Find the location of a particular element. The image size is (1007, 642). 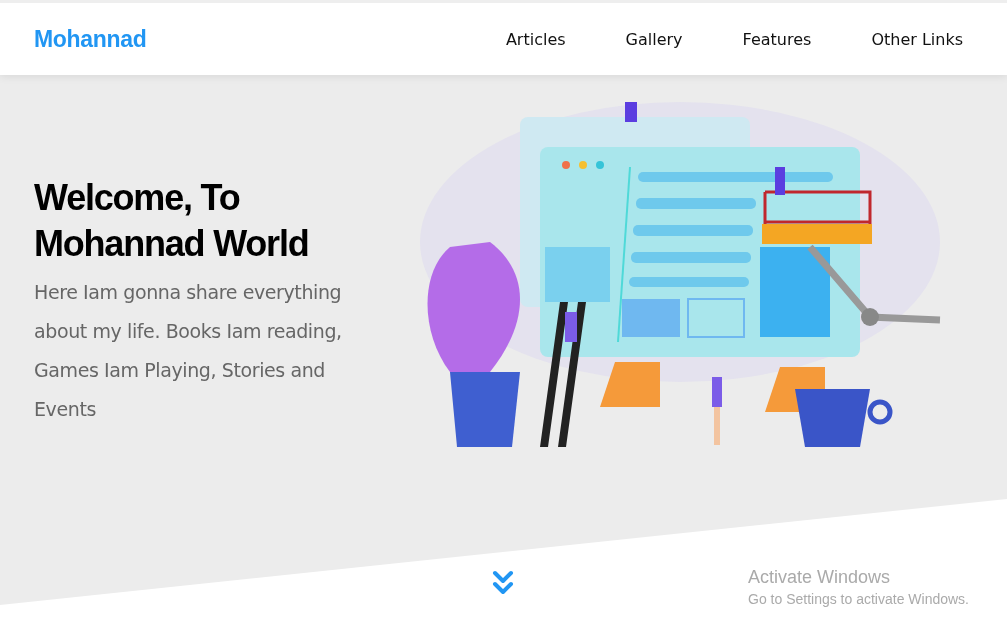

activation-message: Go to Settings to activate Windows. is located at coordinates (858, 599).